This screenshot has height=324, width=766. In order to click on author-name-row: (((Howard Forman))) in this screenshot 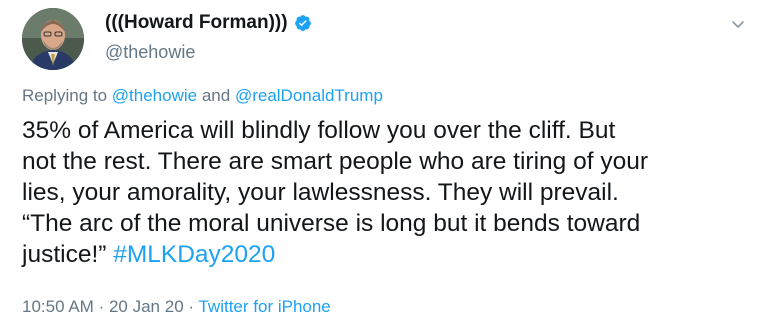, I will do `click(208, 23)`.